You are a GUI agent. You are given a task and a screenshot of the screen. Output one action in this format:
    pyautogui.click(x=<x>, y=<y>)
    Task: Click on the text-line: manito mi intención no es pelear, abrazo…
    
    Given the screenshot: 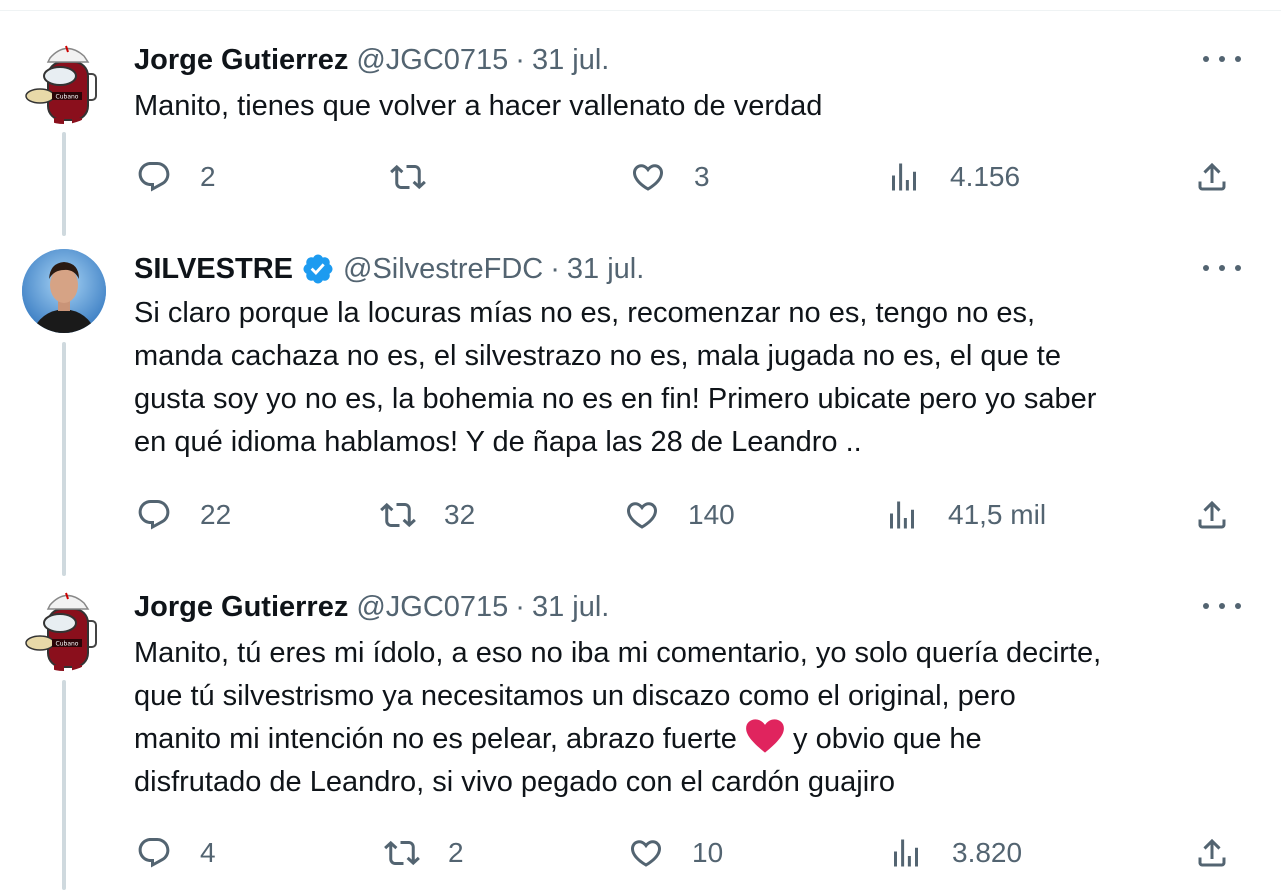 What is the action you would take?
    pyautogui.click(x=439, y=739)
    